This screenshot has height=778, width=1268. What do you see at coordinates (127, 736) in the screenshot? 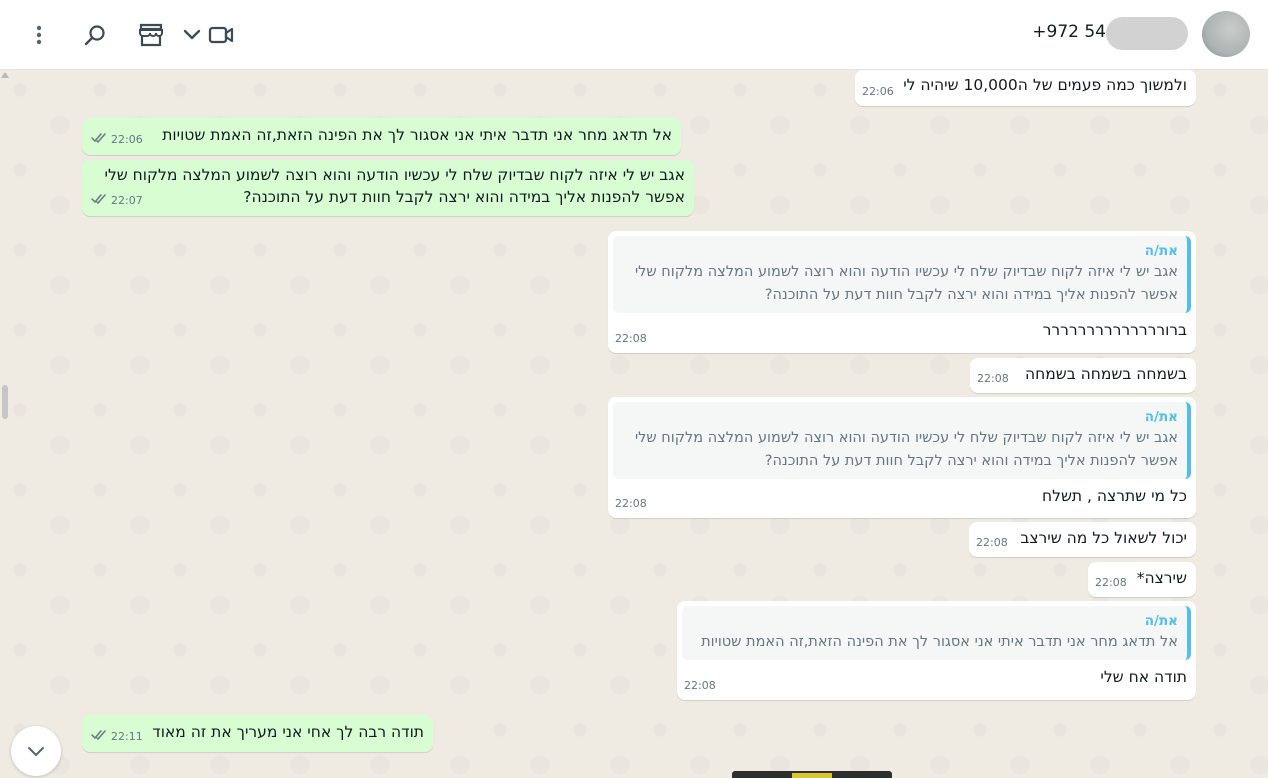
I see `message-time: 22:11` at bounding box center [127, 736].